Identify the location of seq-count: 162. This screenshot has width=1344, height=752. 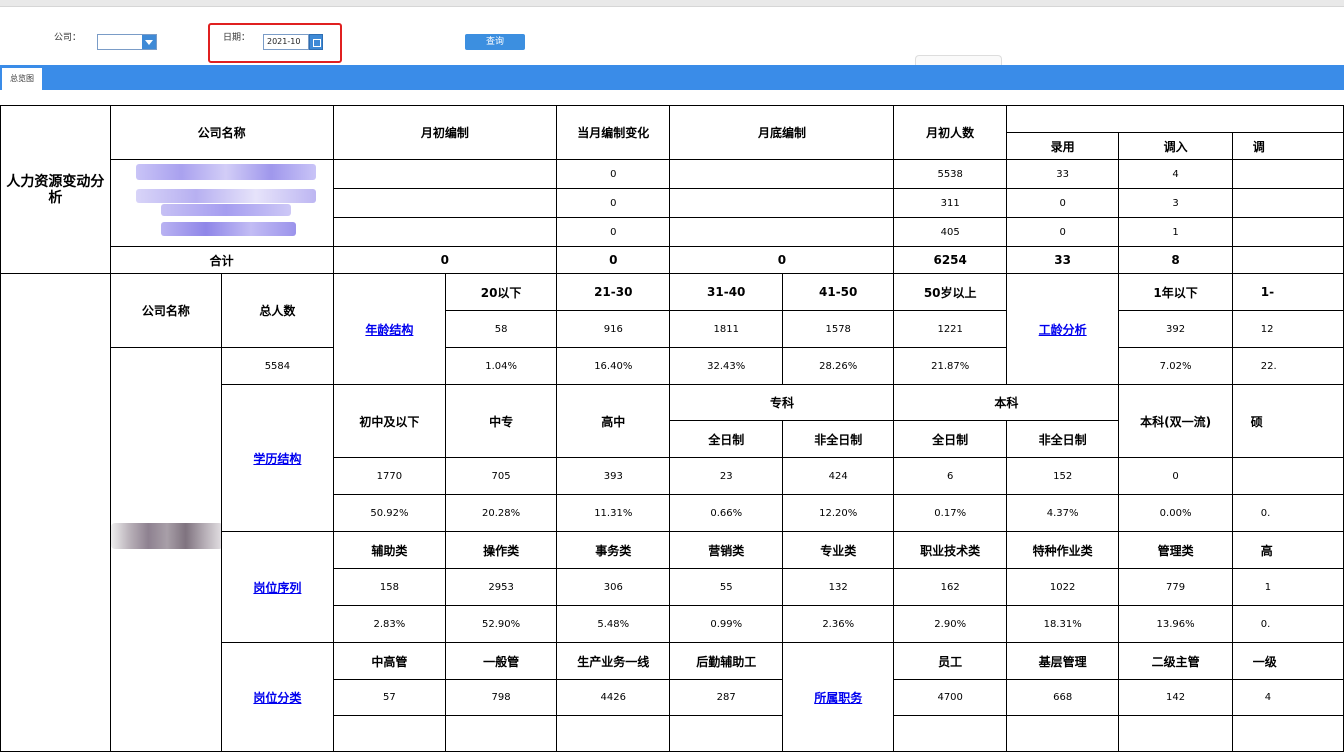
(950, 587).